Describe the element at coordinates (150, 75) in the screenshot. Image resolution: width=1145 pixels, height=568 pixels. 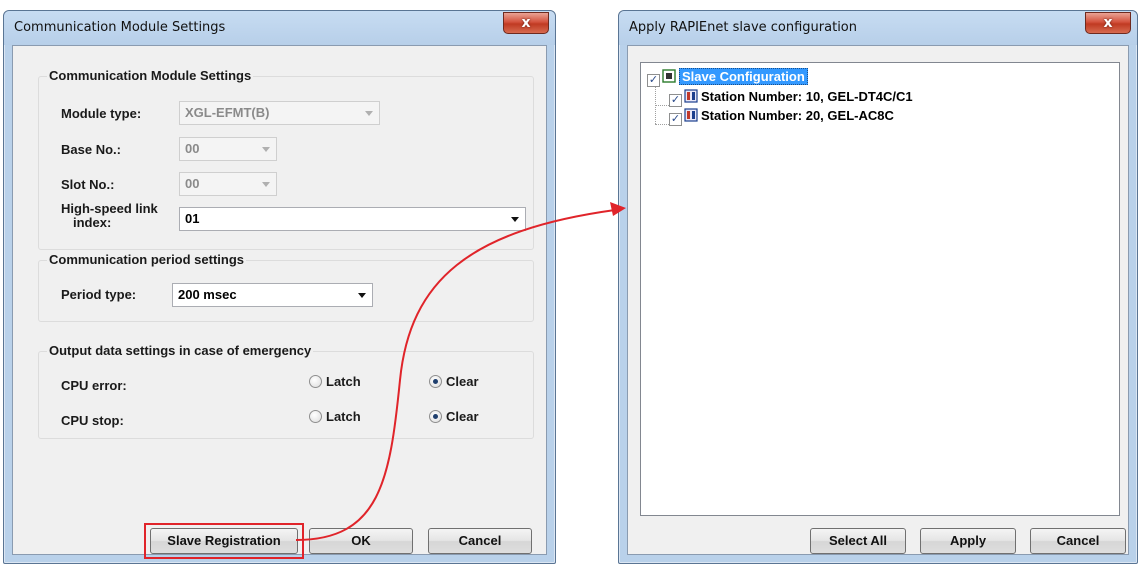
I see `group-title: Communication Module Settings` at that location.